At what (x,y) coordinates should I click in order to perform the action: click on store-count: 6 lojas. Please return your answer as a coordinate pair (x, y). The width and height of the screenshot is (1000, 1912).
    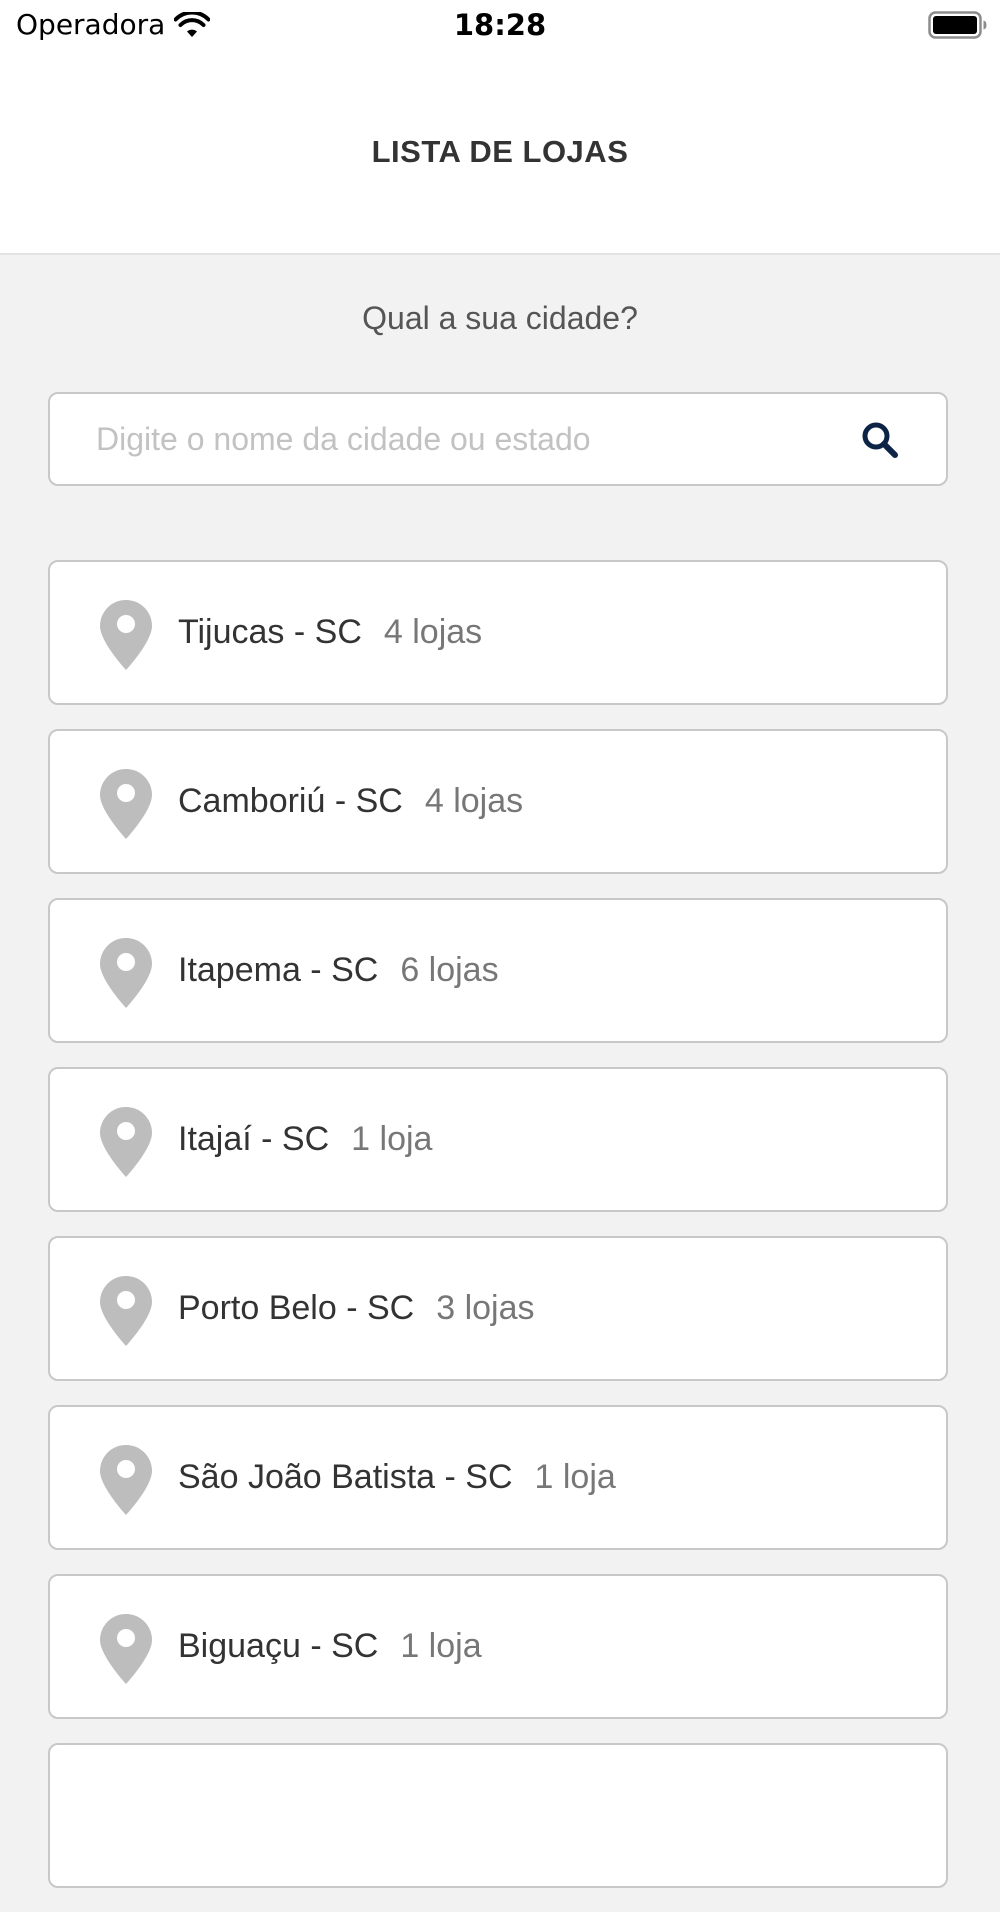
    Looking at the image, I should click on (449, 970).